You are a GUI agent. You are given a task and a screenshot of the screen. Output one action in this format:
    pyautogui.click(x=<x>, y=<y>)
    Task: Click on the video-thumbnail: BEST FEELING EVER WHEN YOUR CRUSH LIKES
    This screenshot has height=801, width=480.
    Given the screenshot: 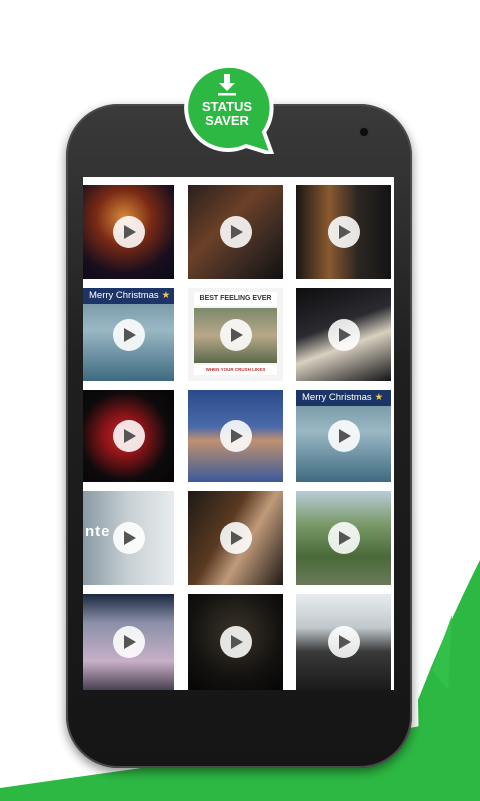 What is the action you would take?
    pyautogui.click(x=235, y=334)
    